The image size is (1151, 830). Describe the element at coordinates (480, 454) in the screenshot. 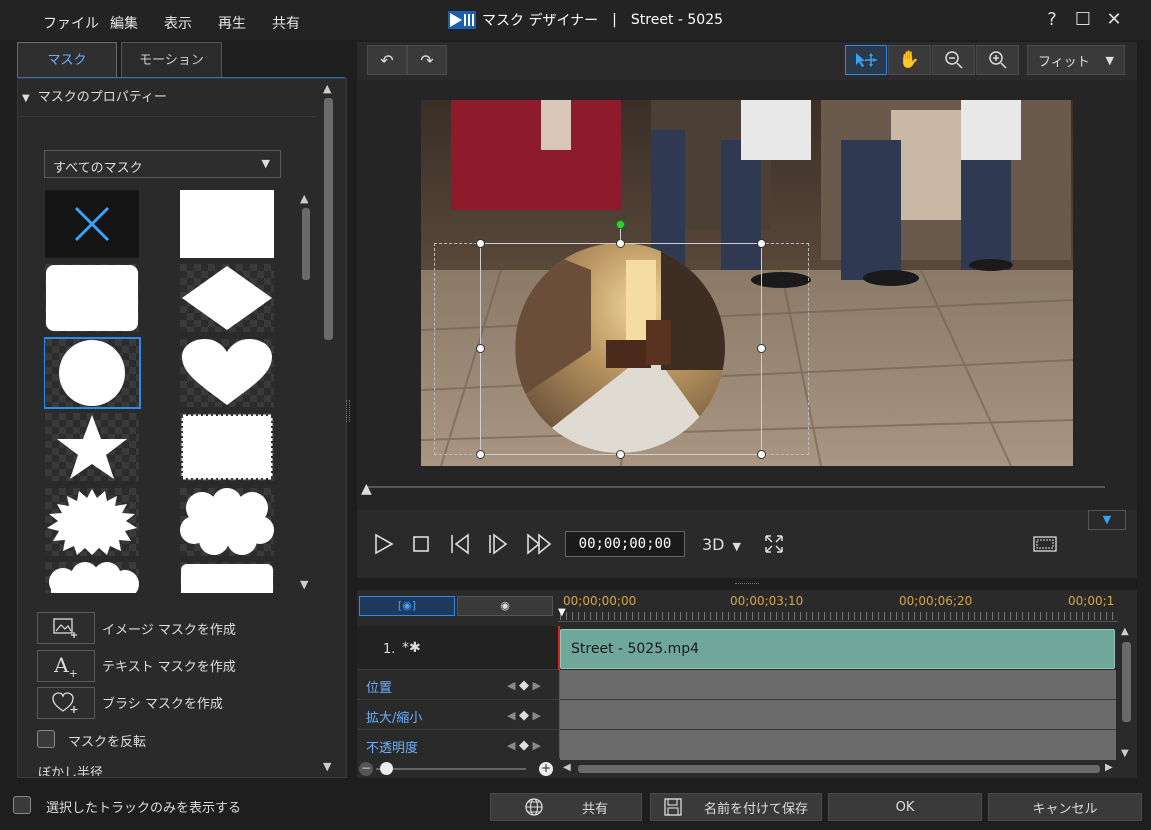

I see `resize-handle-bl` at that location.